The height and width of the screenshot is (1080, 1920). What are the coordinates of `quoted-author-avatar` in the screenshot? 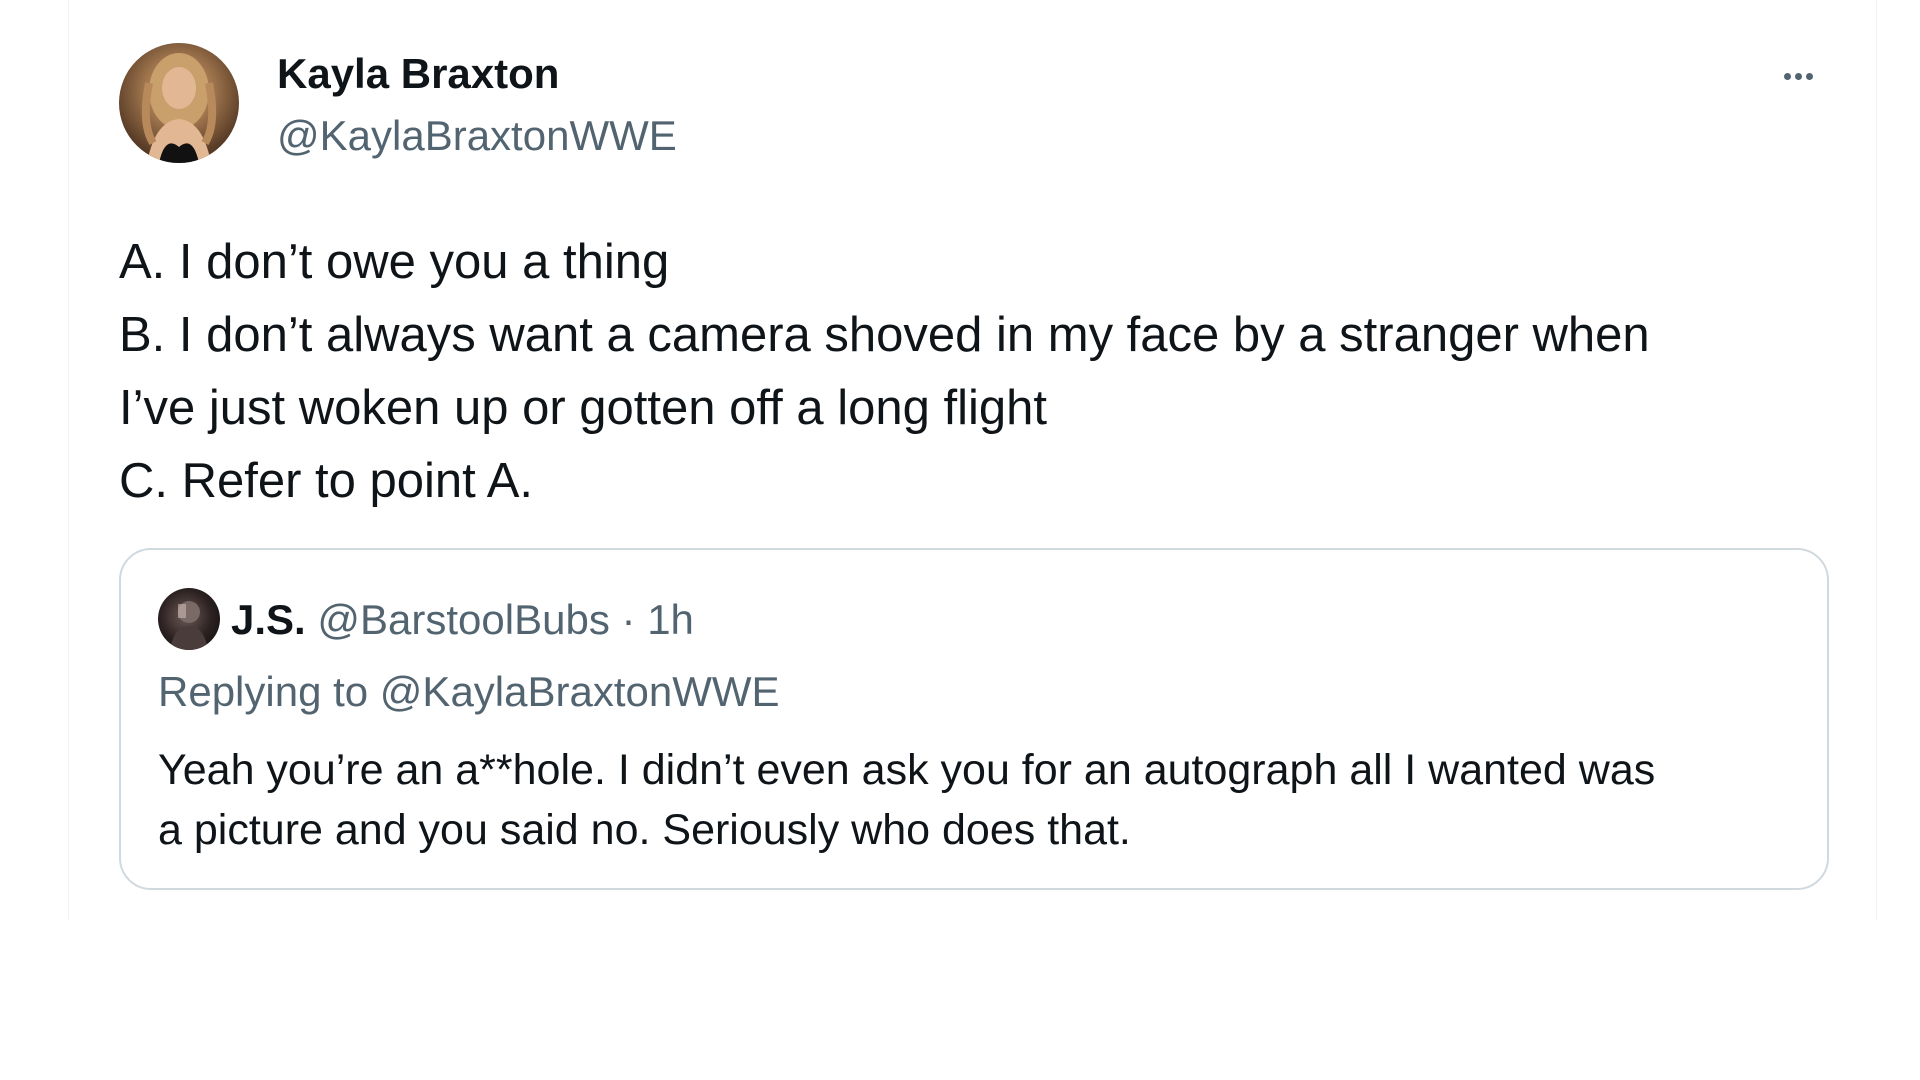 It's located at (189, 619).